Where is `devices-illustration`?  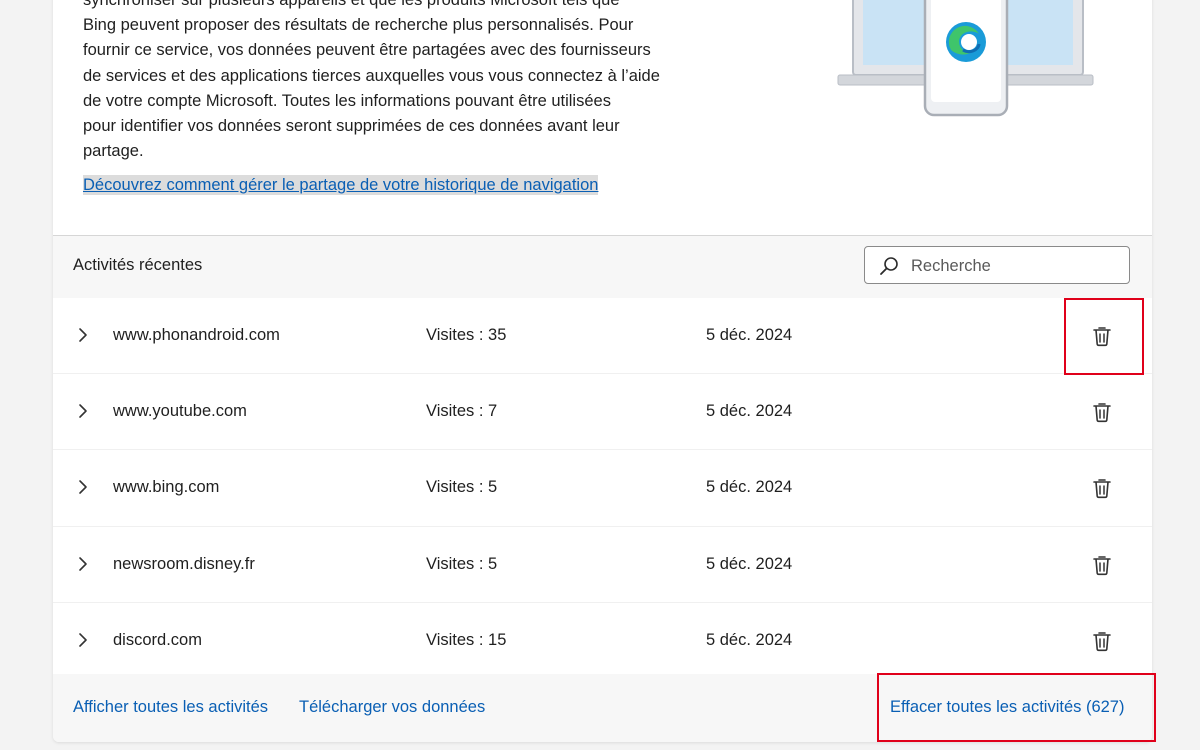 devices-illustration is located at coordinates (965, 58).